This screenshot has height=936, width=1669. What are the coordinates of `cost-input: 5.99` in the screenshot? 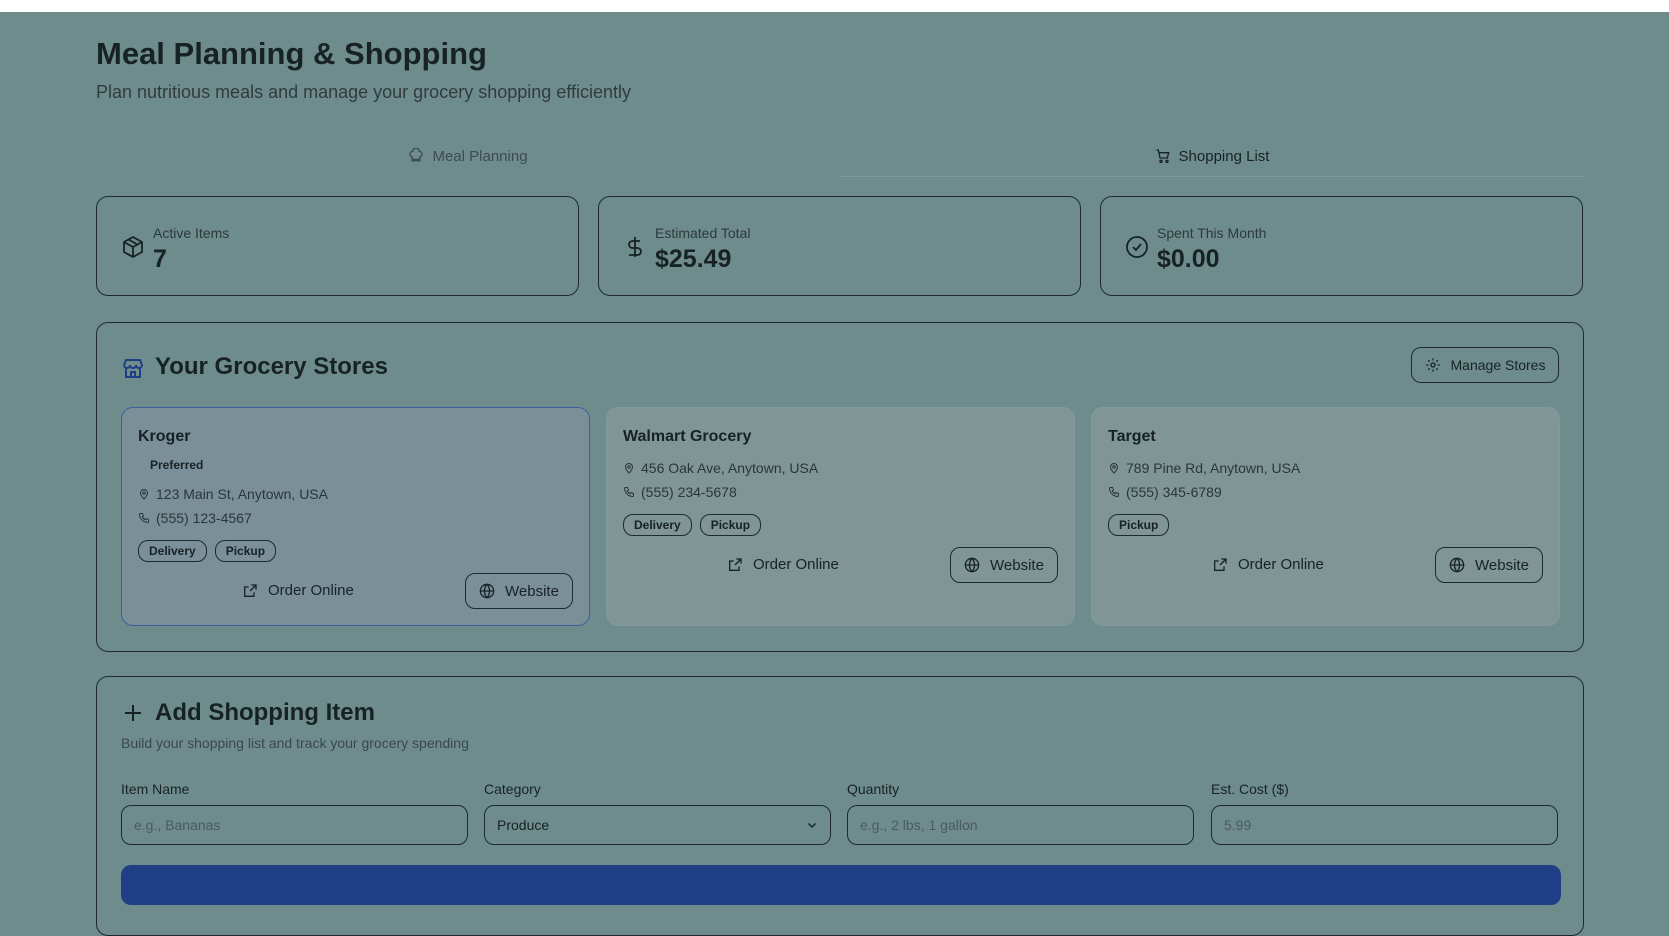 It's located at (1384, 825).